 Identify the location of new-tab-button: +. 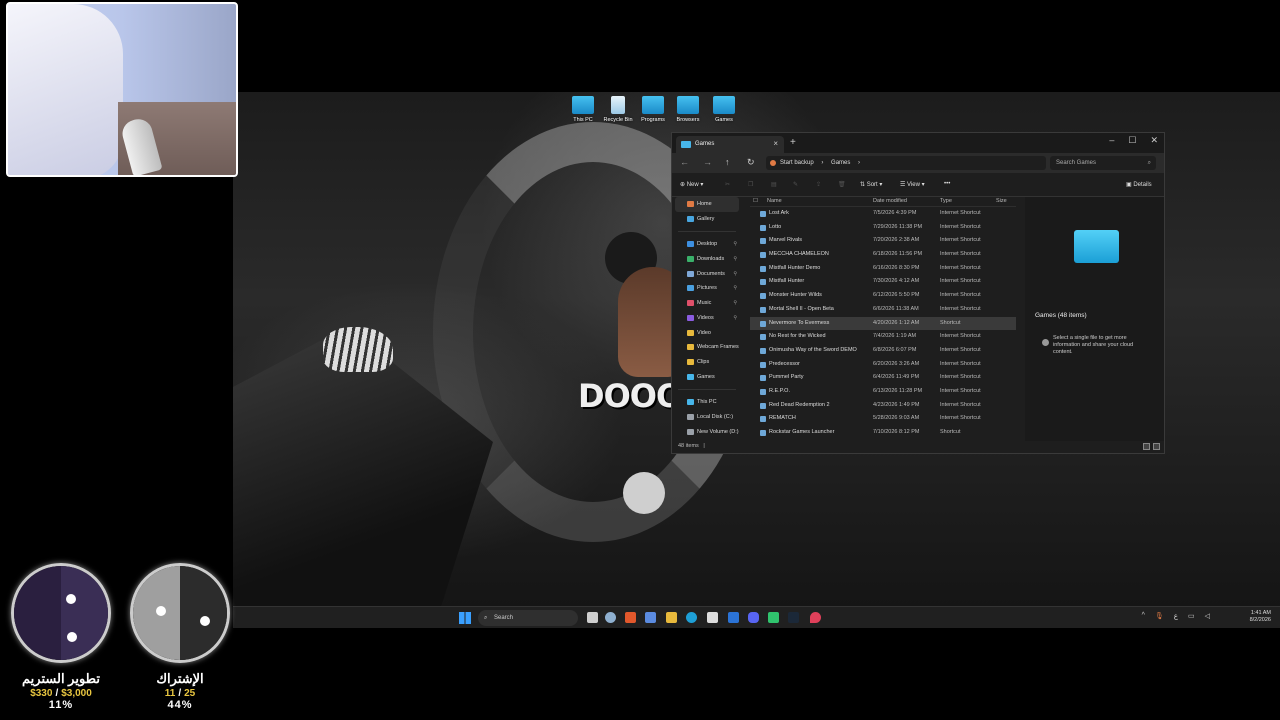
(793, 142).